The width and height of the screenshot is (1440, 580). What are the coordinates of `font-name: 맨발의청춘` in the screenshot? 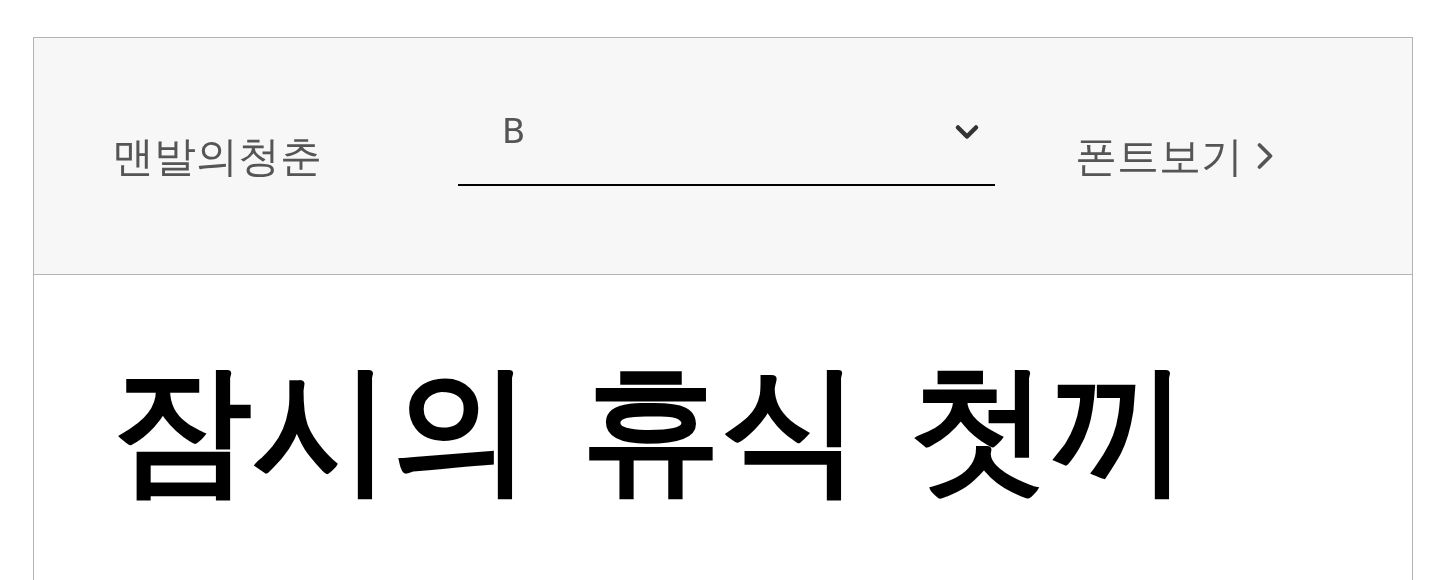 It's located at (217, 156).